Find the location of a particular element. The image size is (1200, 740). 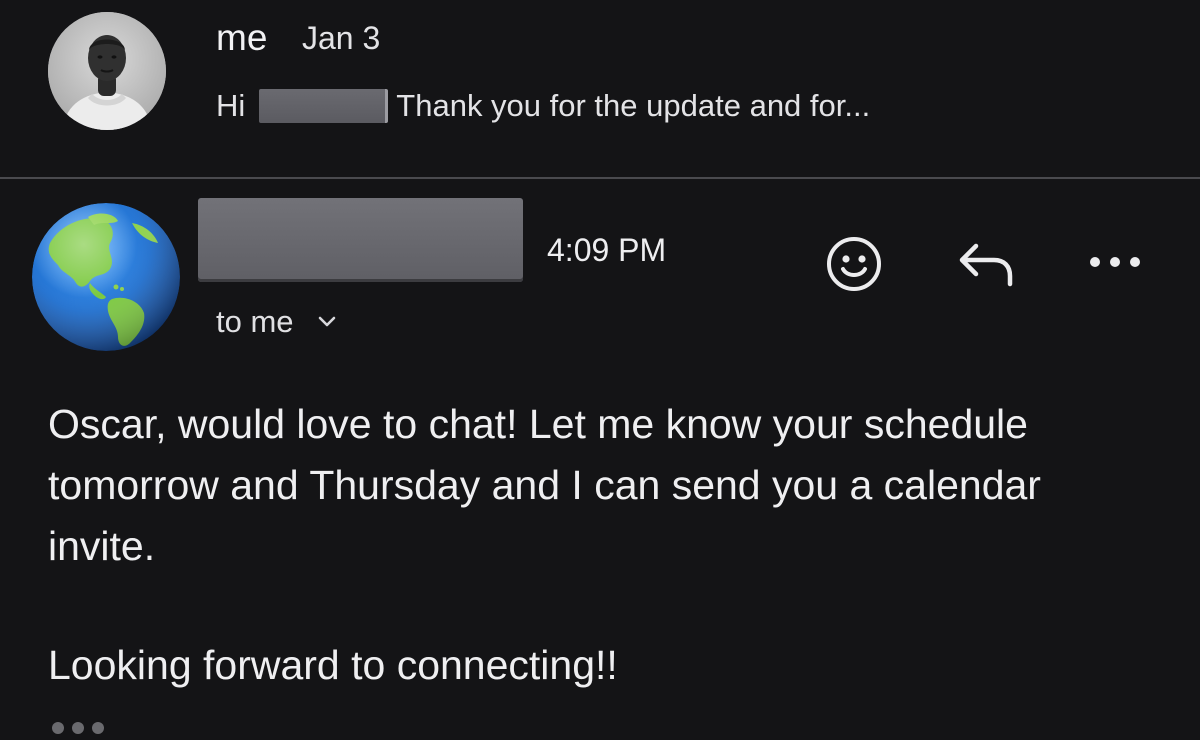

sender-avatar is located at coordinates (106, 277).